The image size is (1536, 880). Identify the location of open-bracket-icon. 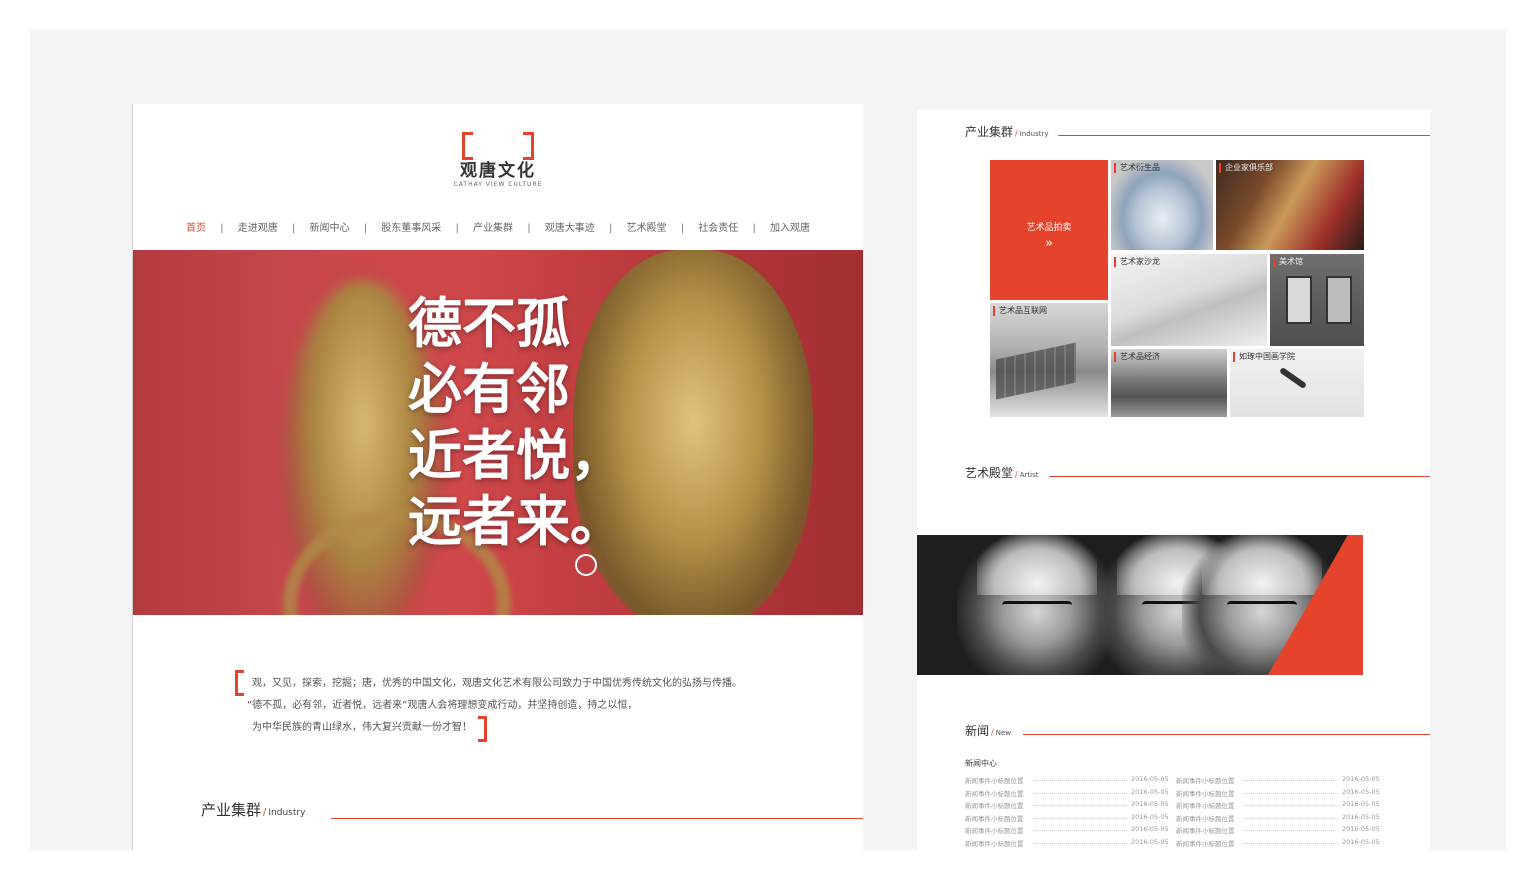
(239, 683).